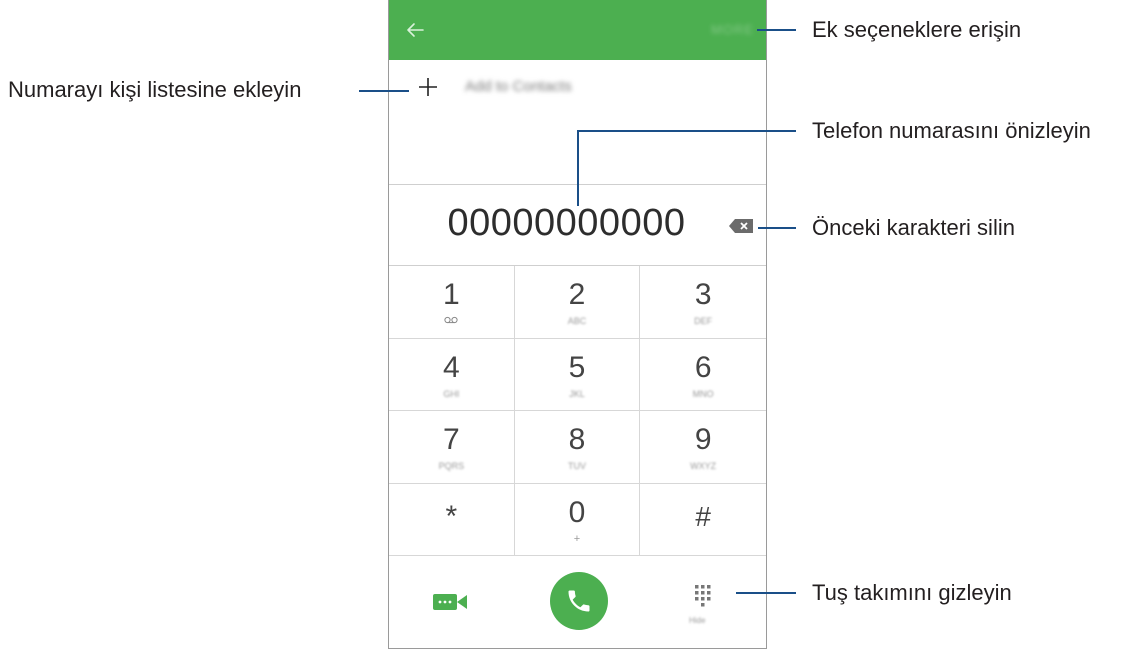  Describe the element at coordinates (577, 367) in the screenshot. I see `key-digit: 5` at that location.